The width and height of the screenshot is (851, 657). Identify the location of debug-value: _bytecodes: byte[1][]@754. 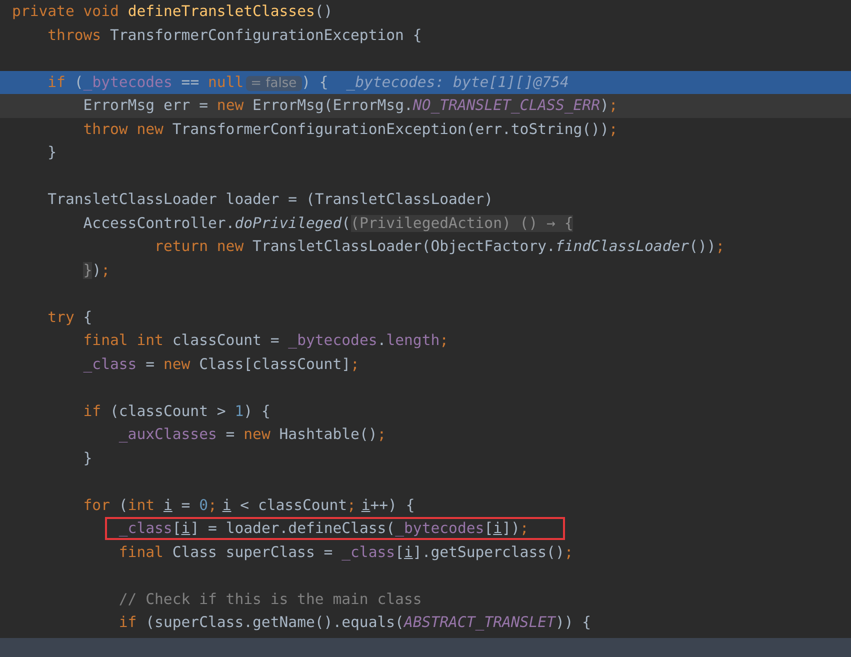
(457, 82).